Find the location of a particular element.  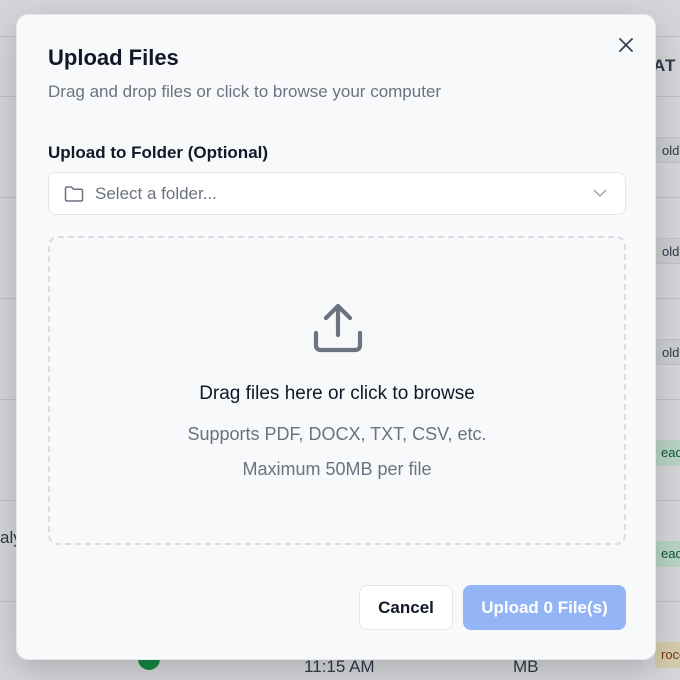

close-icon is located at coordinates (626, 45).